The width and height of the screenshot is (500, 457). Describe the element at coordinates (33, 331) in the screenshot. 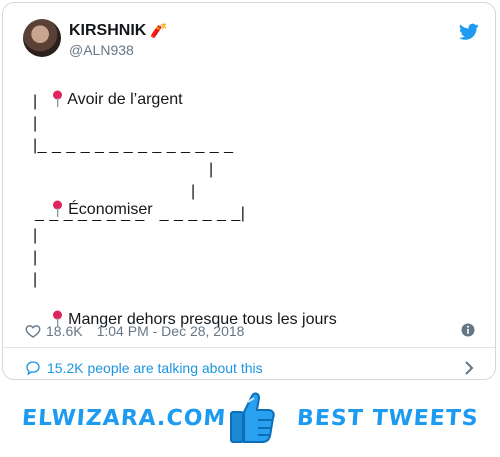

I see `heart-icon` at that location.